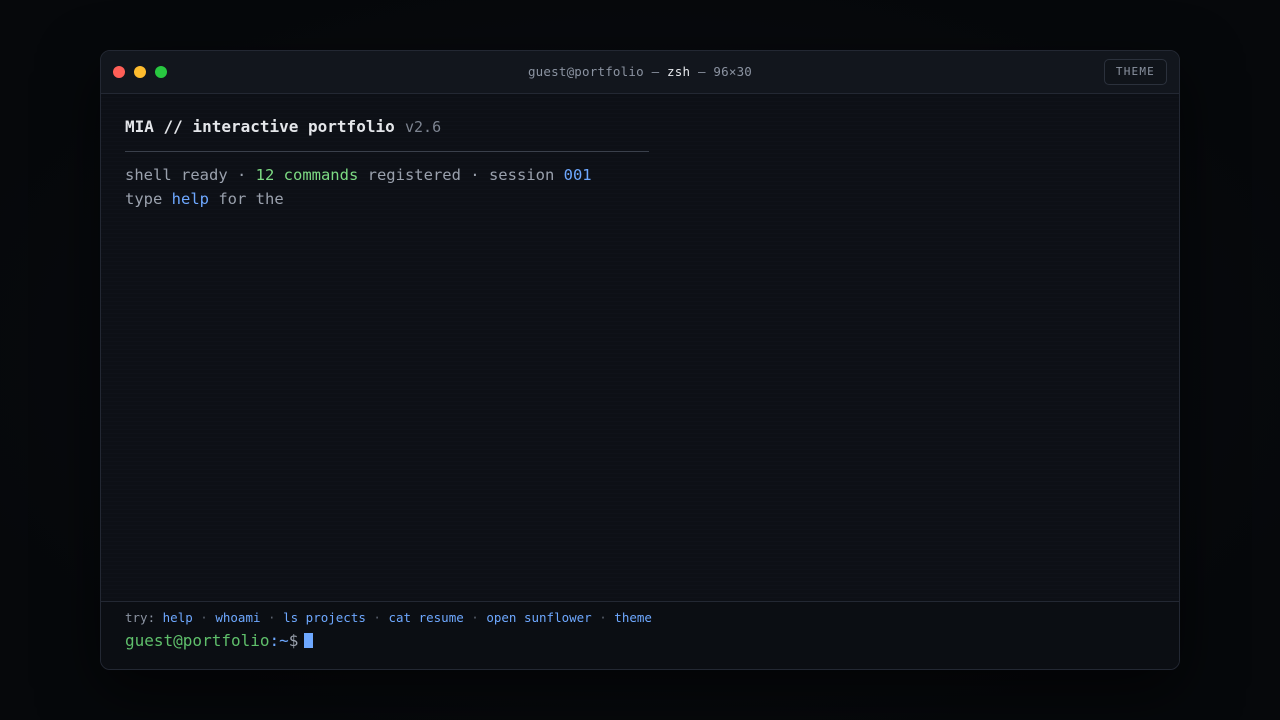 The image size is (1280, 720). I want to click on portfolio-heading: MIA // interactive portfolio, so click(260, 126).